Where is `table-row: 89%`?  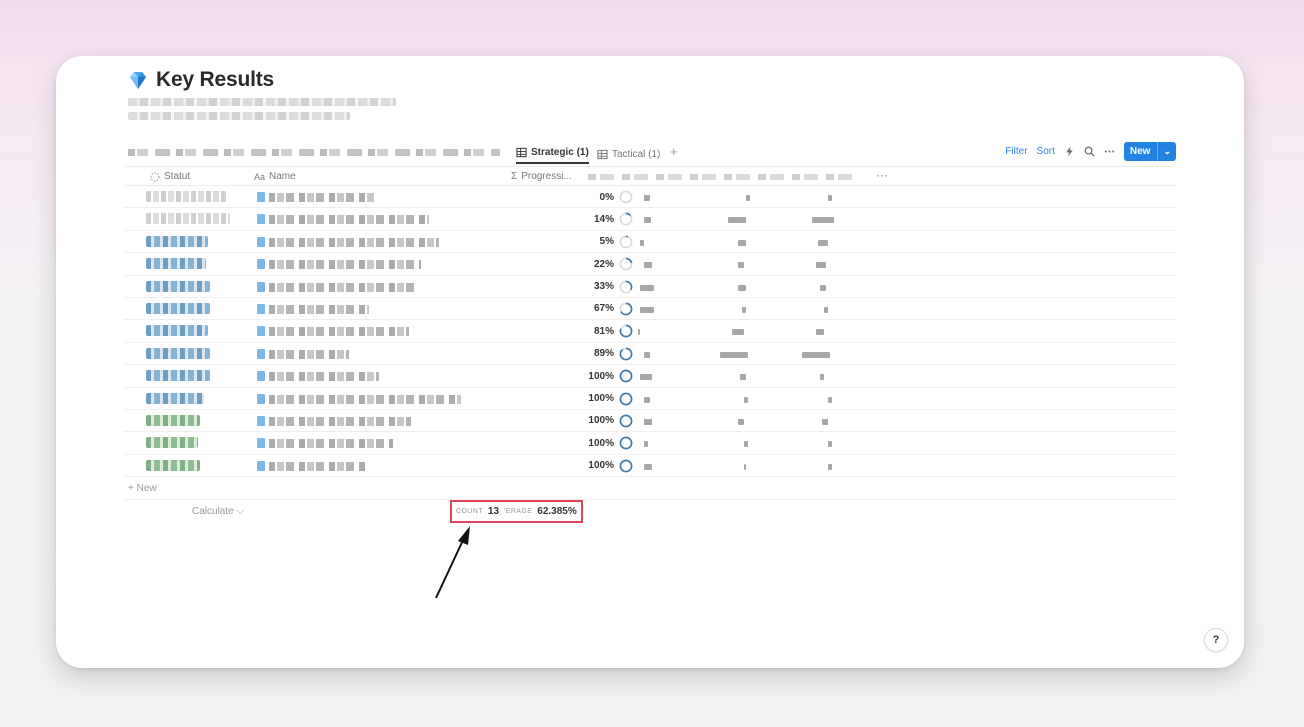 table-row: 89% is located at coordinates (650, 354).